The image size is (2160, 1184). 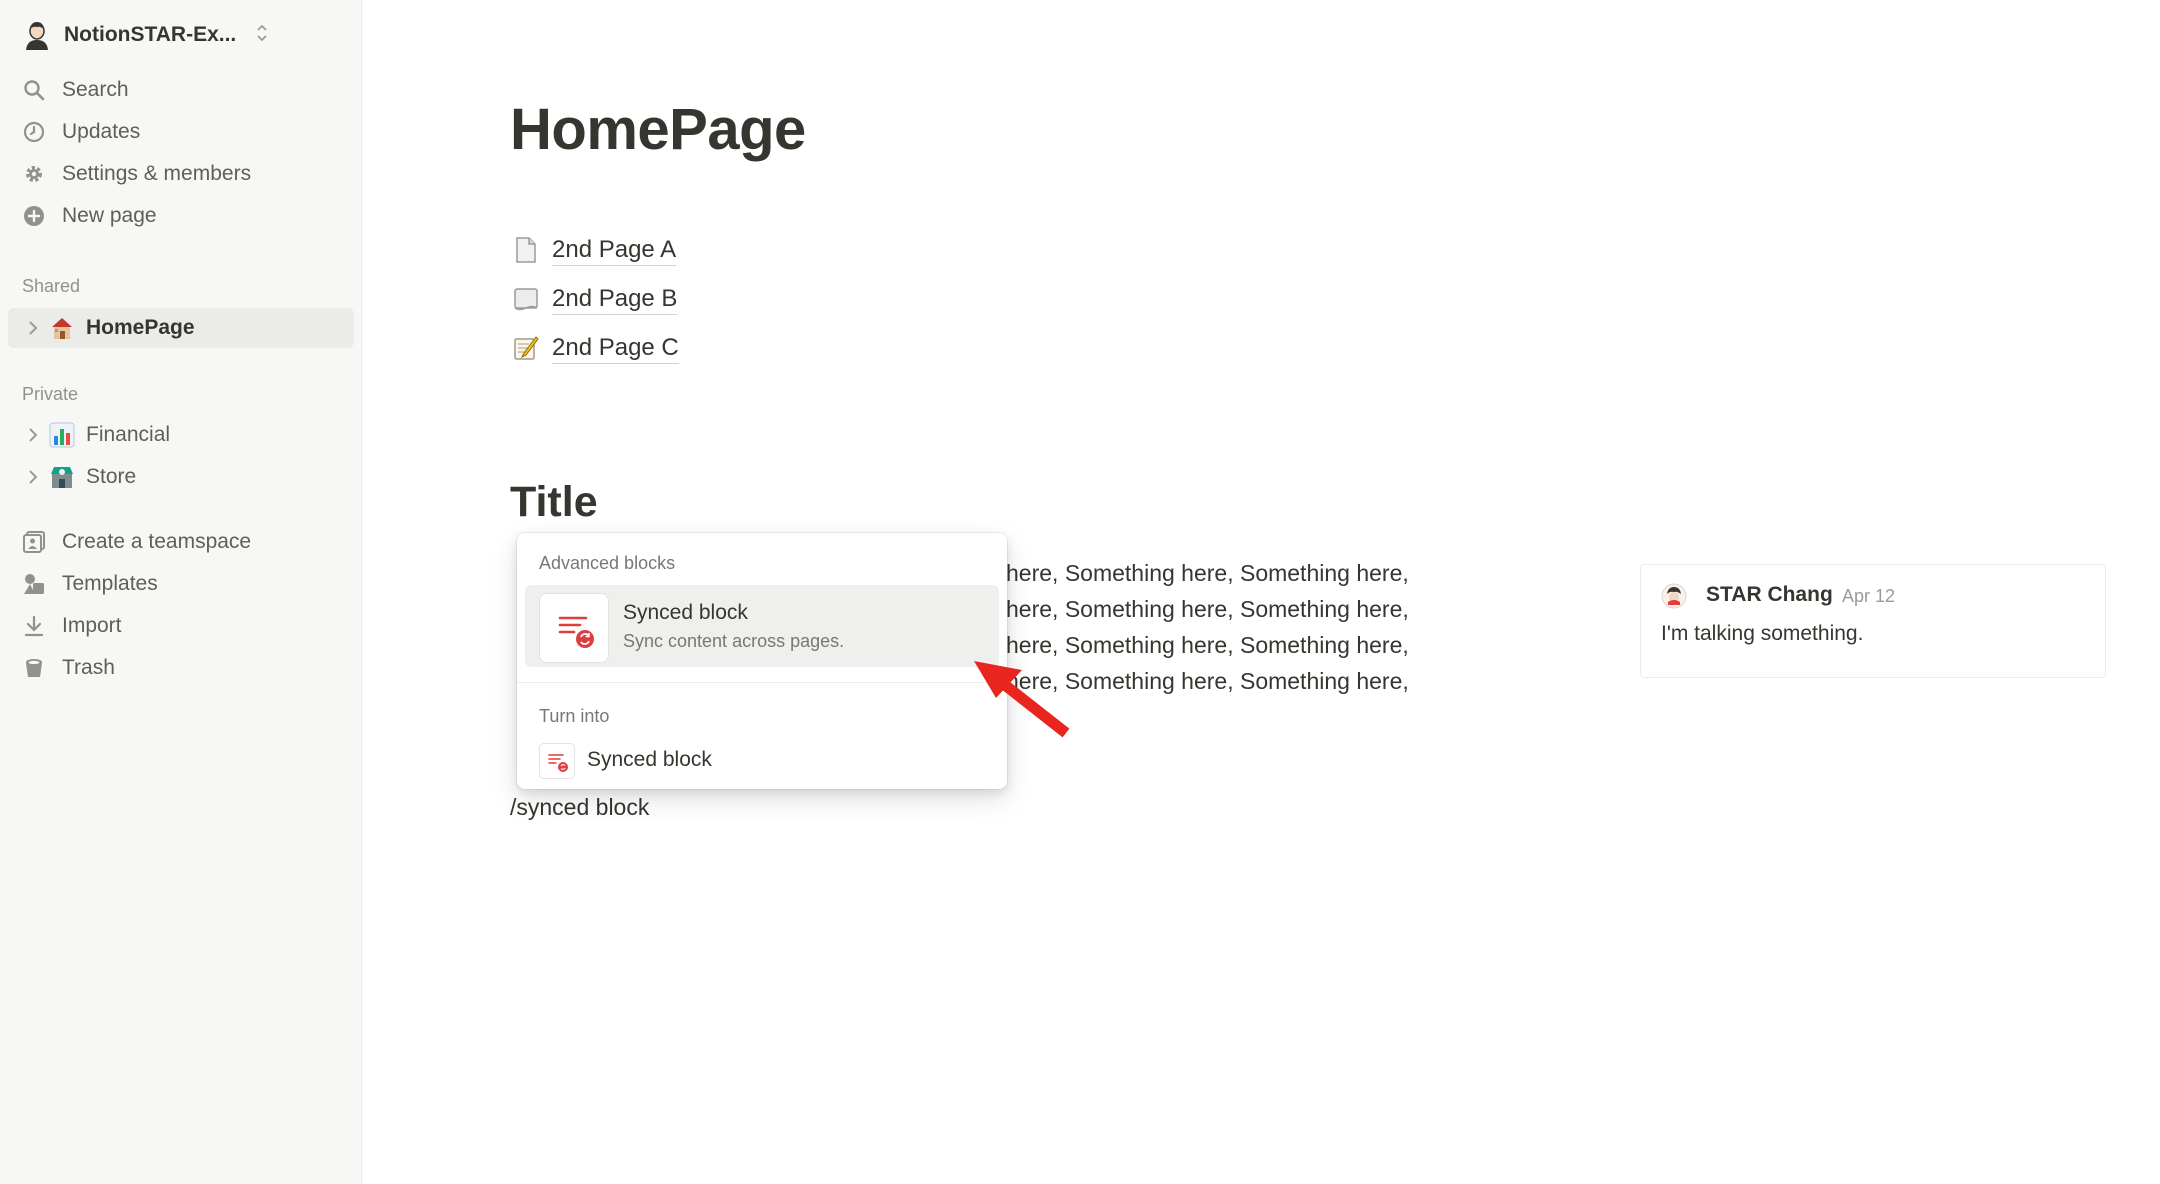 I want to click on comment-card: STAR Chang Apr 12 I'm talking something., so click(x=1873, y=621).